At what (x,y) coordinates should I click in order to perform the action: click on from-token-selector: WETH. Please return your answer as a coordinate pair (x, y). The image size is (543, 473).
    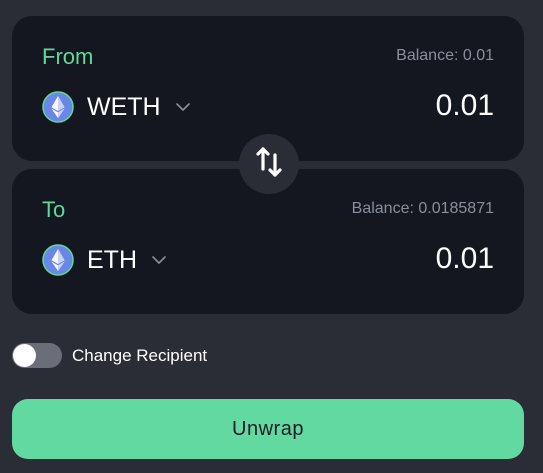
    Looking at the image, I should click on (116, 107).